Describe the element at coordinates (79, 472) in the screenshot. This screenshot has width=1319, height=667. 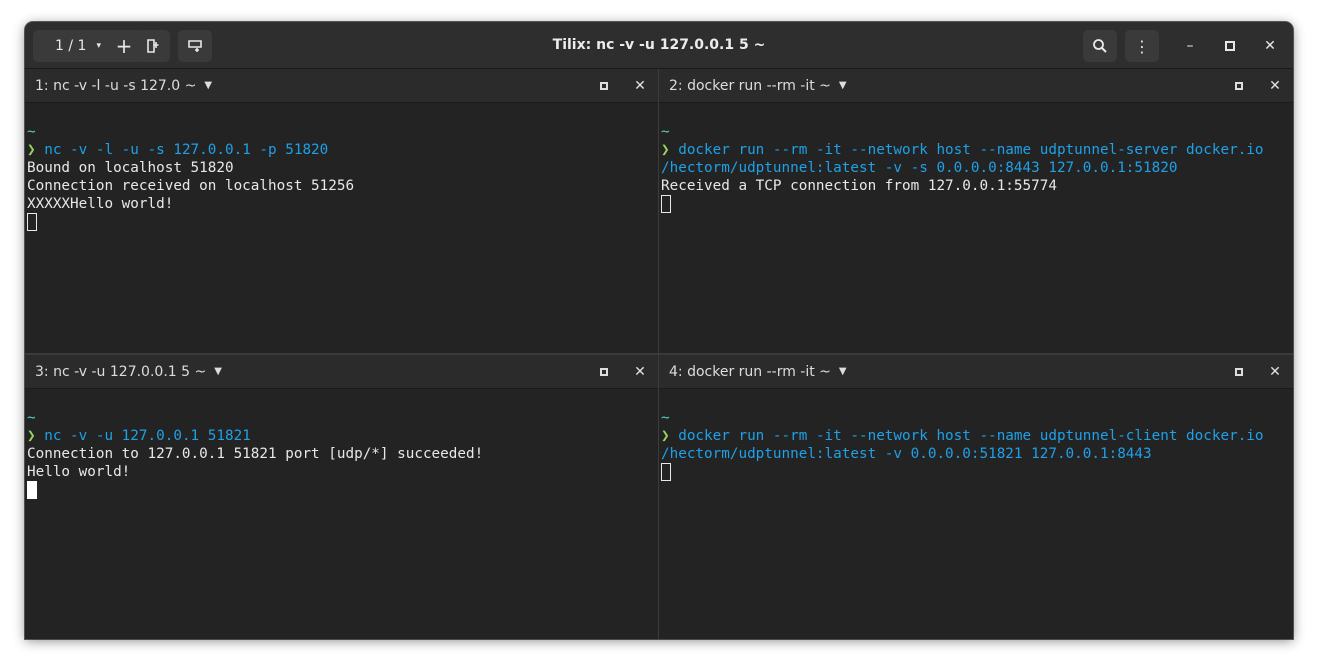
I see `output-text: Hello world!` at that location.